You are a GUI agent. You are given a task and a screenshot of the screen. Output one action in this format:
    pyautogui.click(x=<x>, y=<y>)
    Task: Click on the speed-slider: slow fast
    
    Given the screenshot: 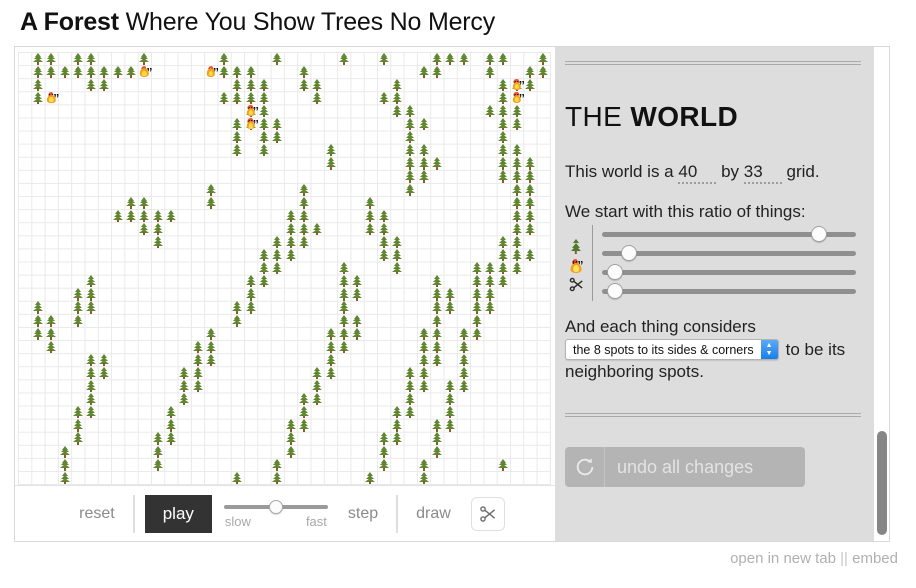 What is the action you would take?
    pyautogui.click(x=275, y=514)
    